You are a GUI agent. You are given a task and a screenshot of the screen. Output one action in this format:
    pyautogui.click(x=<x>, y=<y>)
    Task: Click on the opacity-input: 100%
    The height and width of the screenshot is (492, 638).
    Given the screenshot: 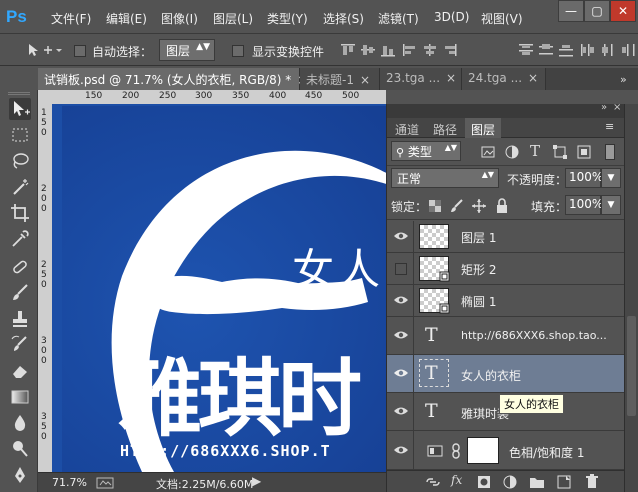 What is the action you would take?
    pyautogui.click(x=584, y=178)
    